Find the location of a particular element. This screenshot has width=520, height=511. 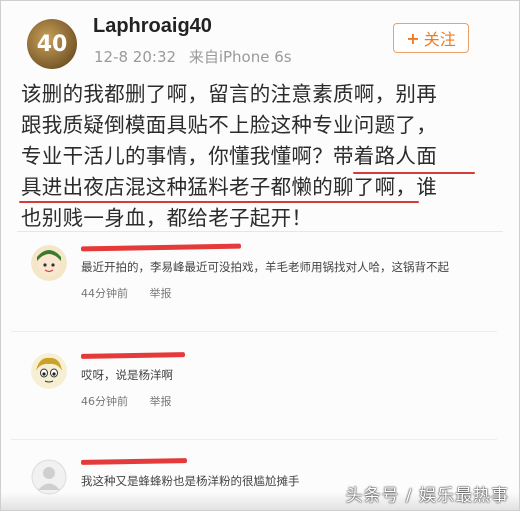

comment-meta: 44分钟前 举报 is located at coordinates (126, 293).